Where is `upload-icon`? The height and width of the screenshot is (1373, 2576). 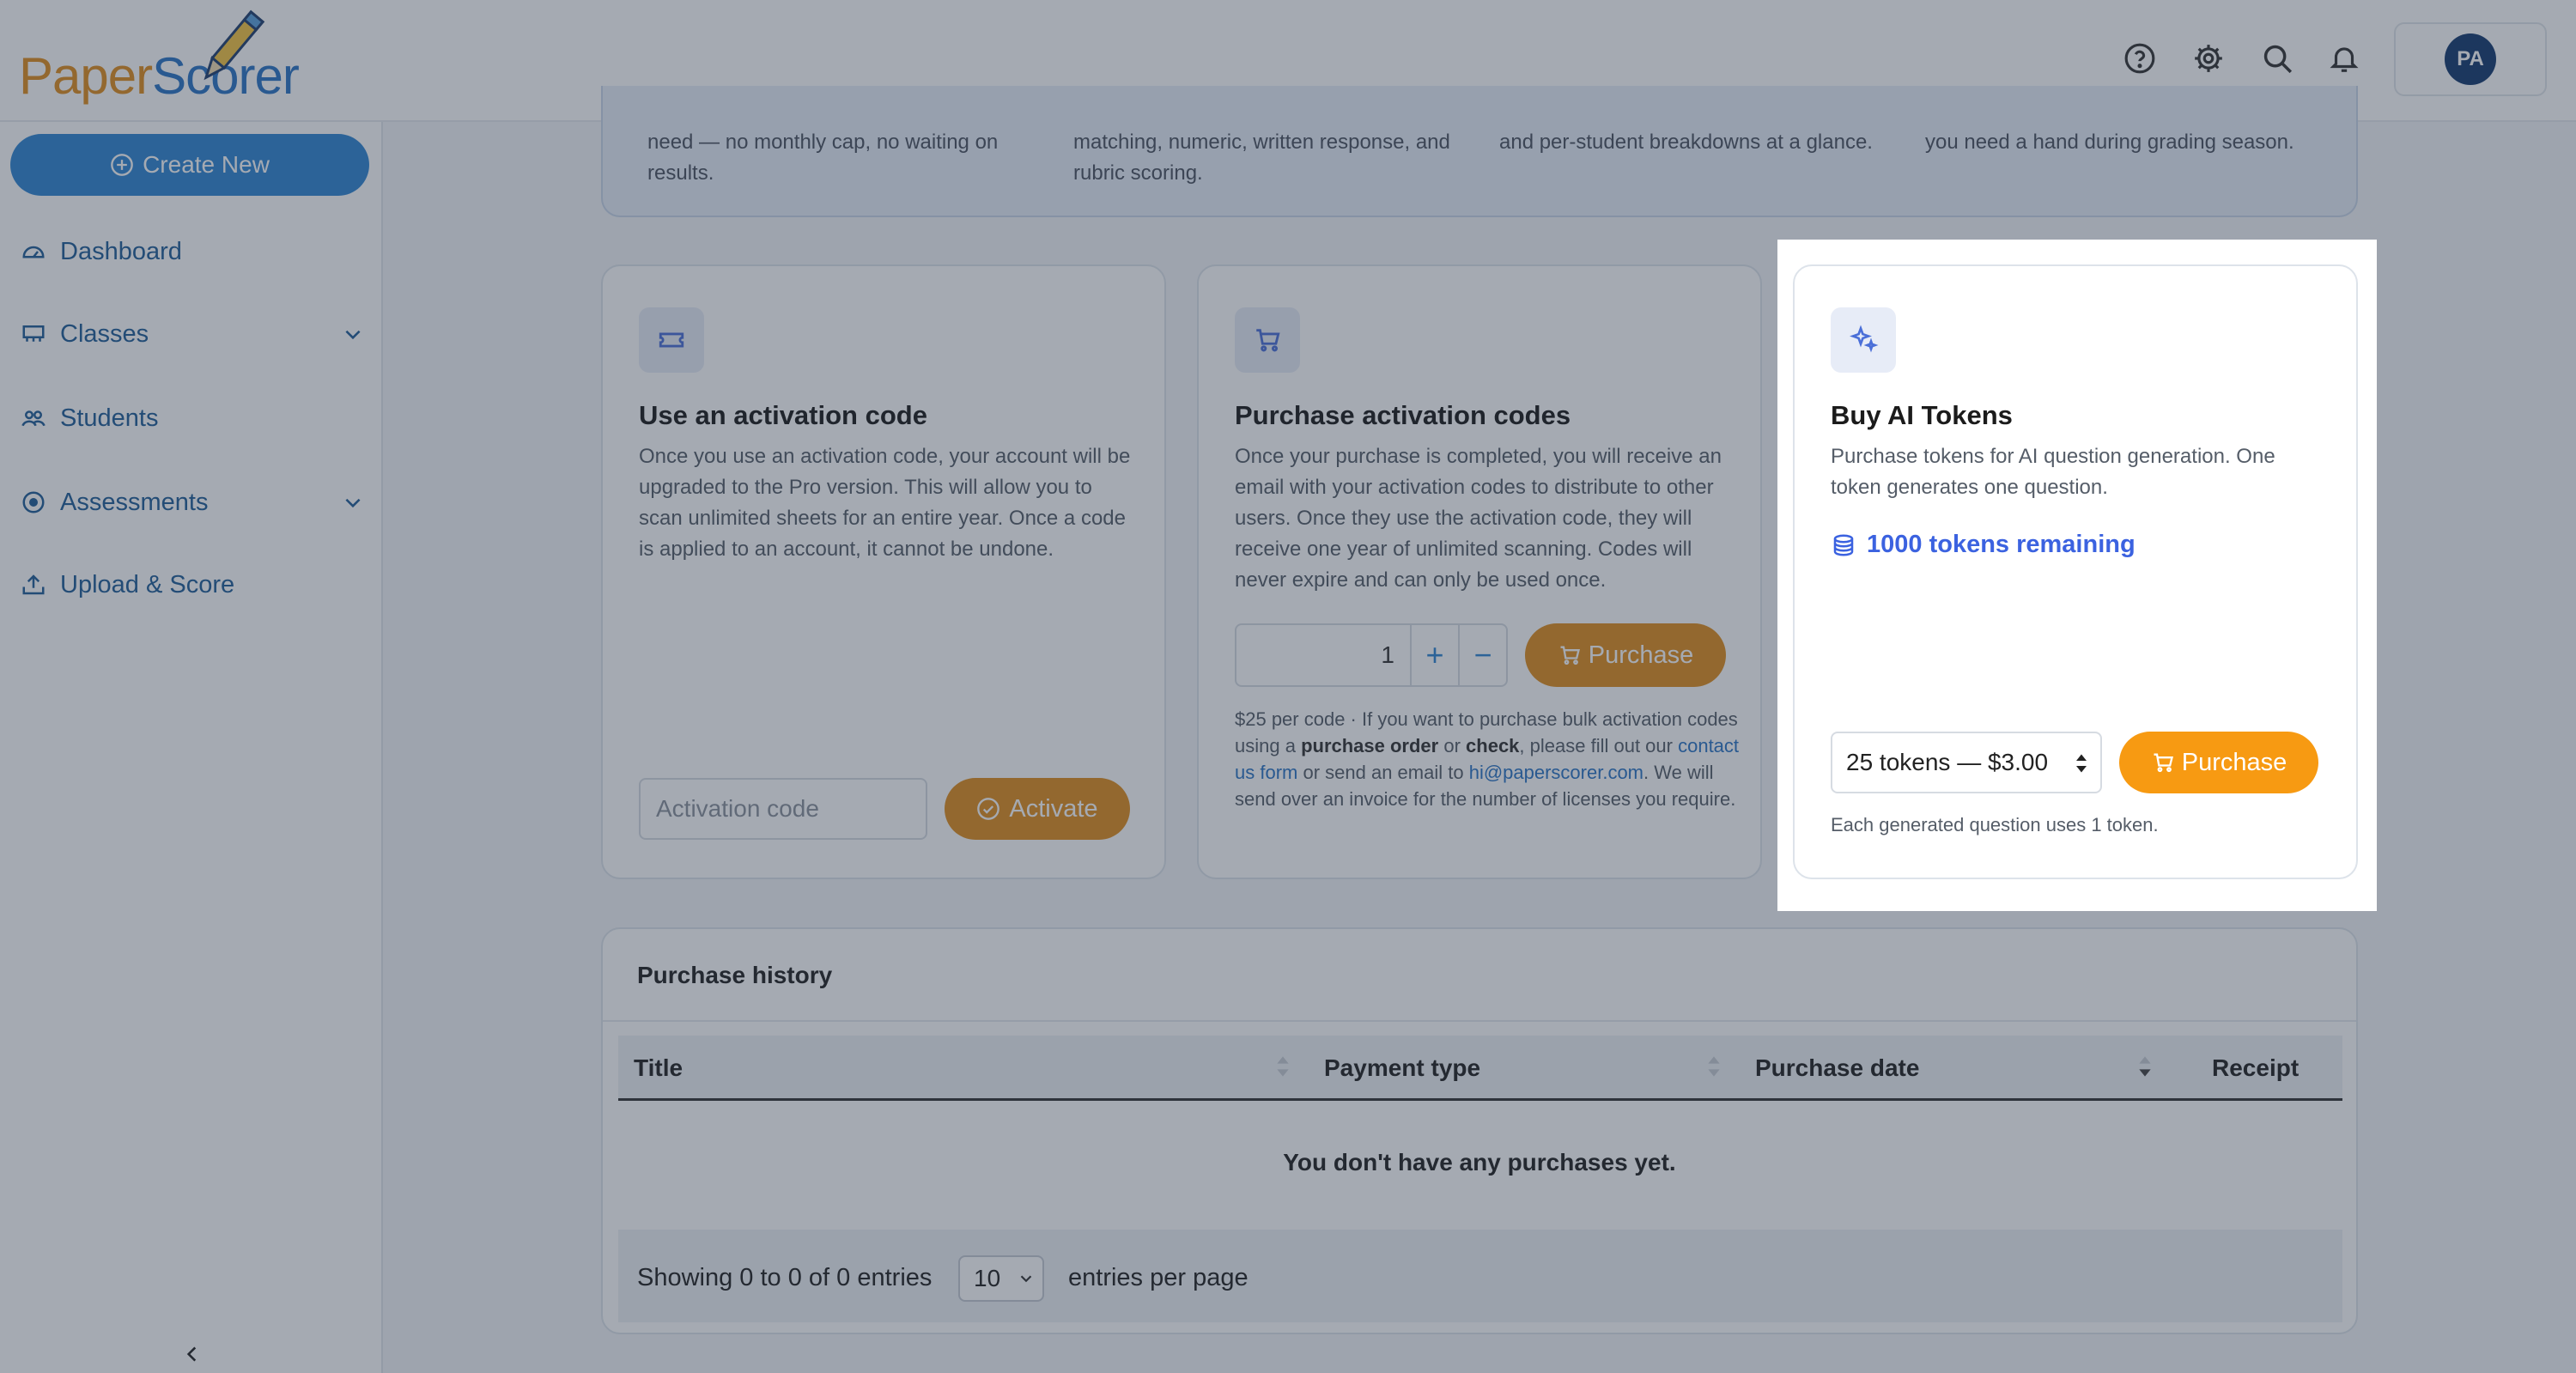
upload-icon is located at coordinates (33, 584).